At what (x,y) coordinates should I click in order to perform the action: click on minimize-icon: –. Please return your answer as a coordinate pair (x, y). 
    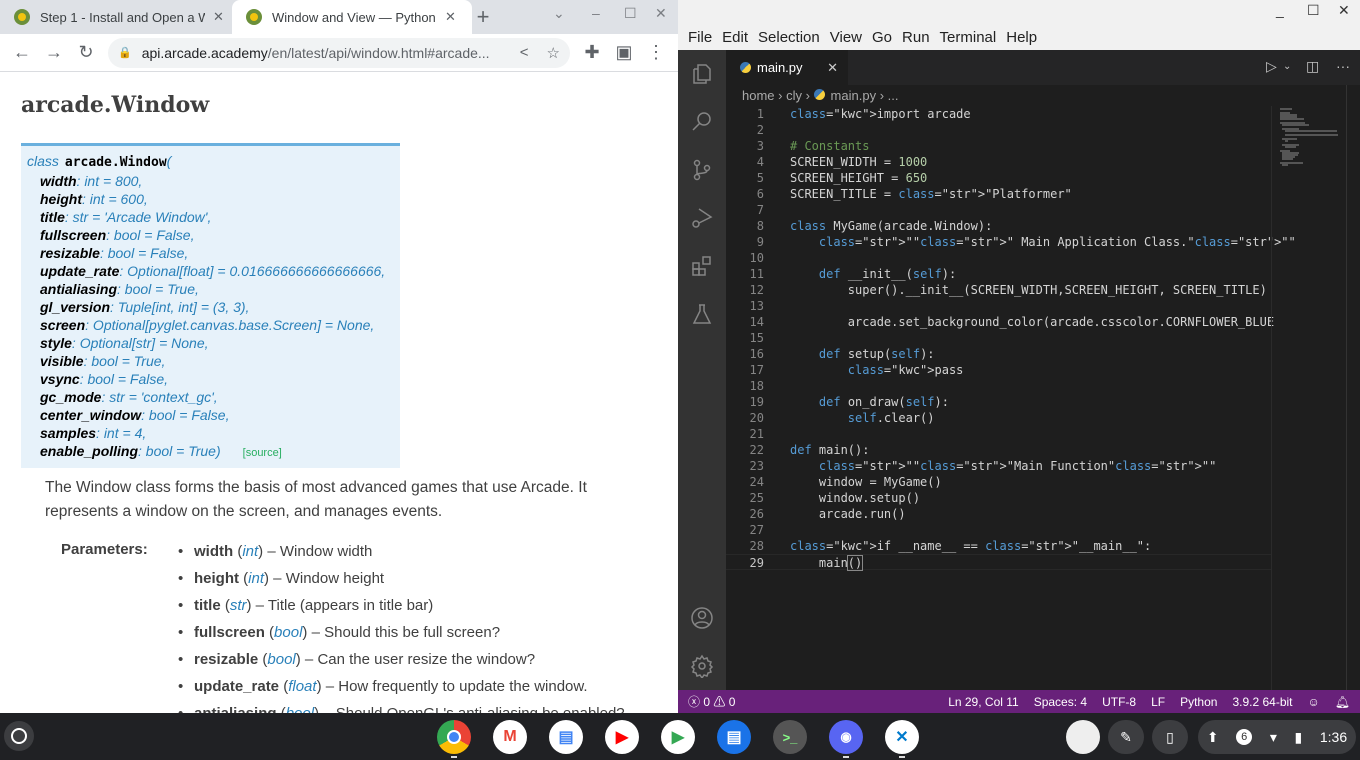
    Looking at the image, I should click on (596, 13).